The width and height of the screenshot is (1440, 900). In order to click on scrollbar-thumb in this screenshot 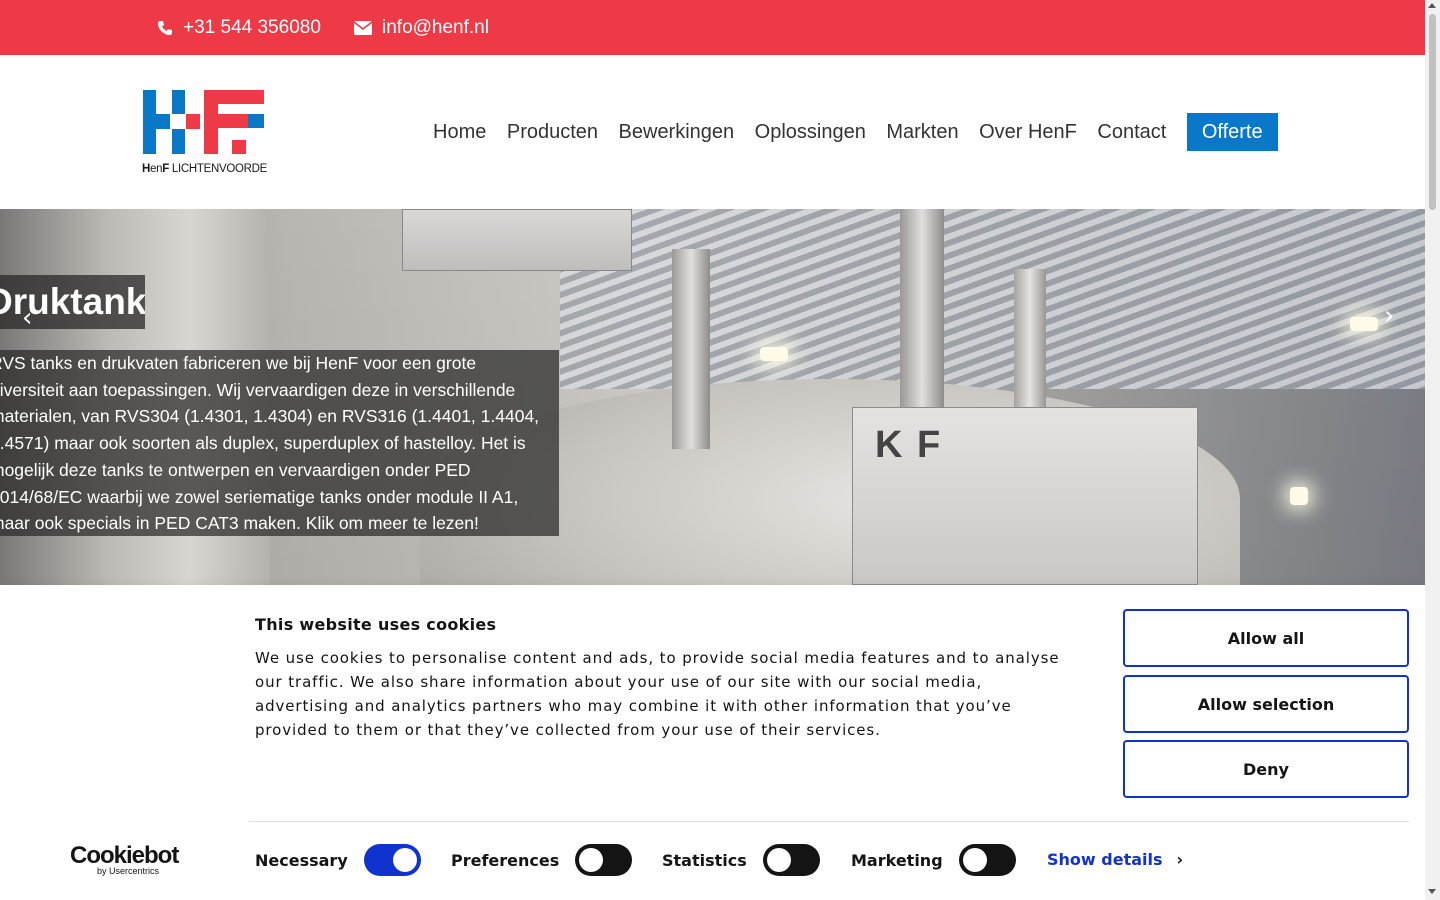, I will do `click(1432, 112)`.